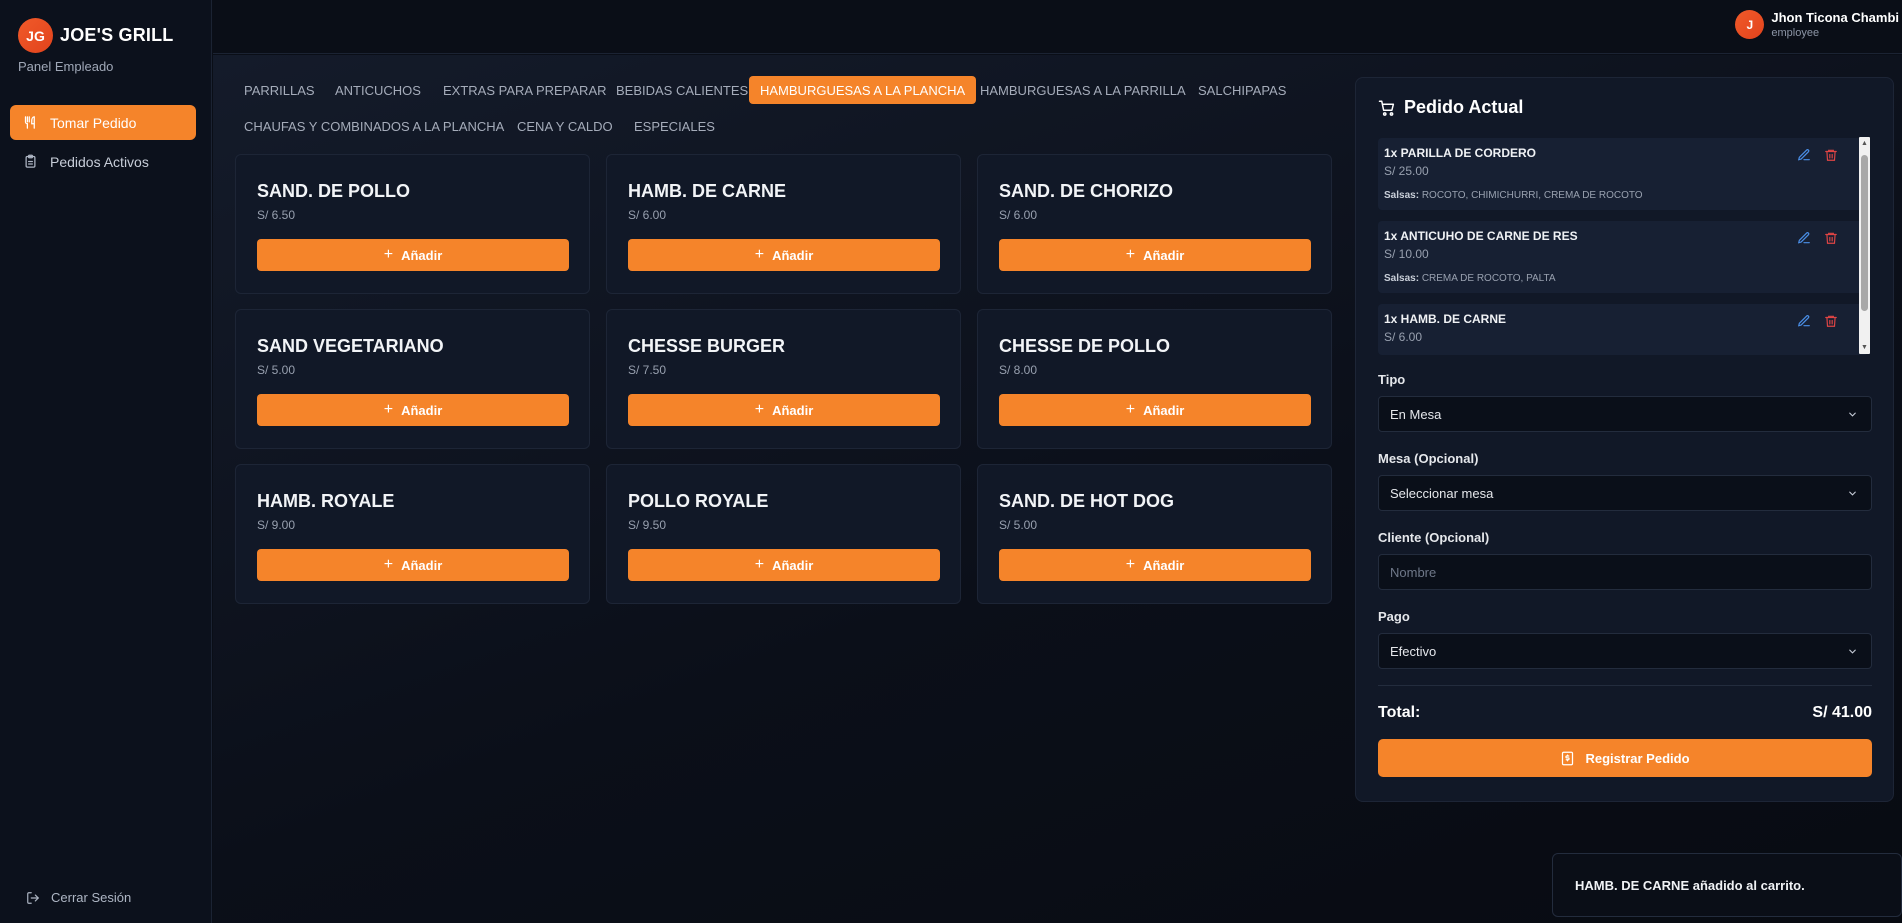 The height and width of the screenshot is (923, 1902). I want to click on tab-cena-y-caldo: CENA Y CALDO, so click(565, 126).